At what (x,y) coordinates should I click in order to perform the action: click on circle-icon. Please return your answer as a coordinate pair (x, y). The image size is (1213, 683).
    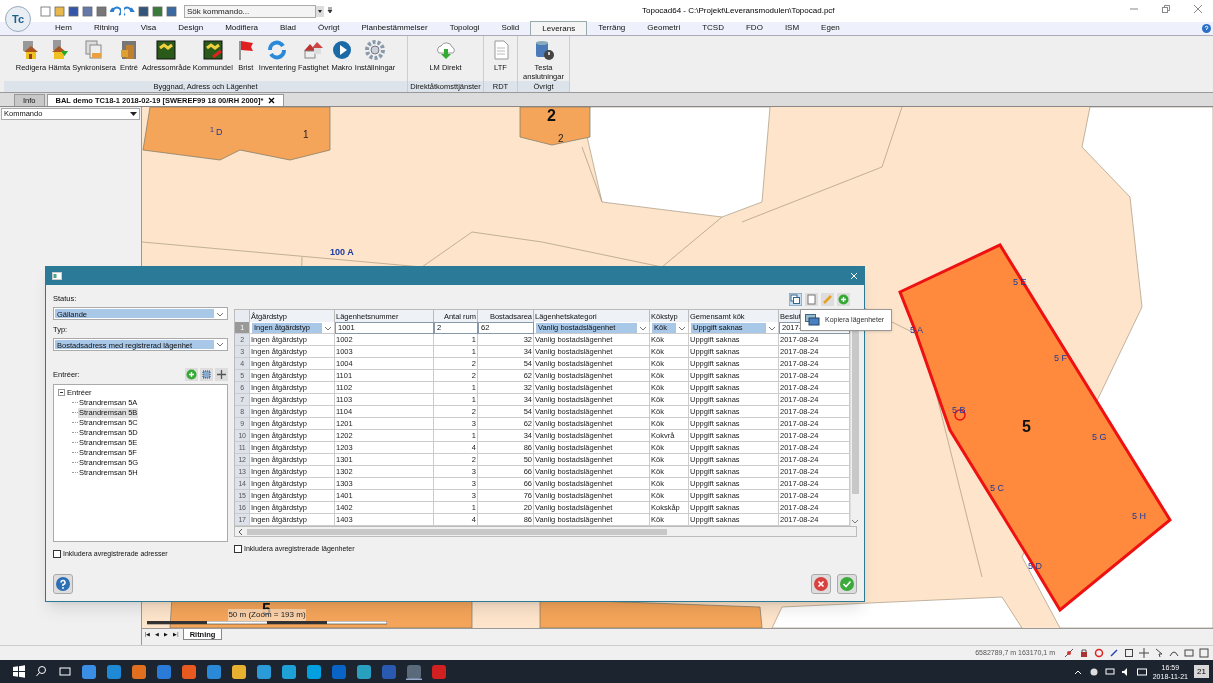
    Looking at the image, I should click on (1099, 653).